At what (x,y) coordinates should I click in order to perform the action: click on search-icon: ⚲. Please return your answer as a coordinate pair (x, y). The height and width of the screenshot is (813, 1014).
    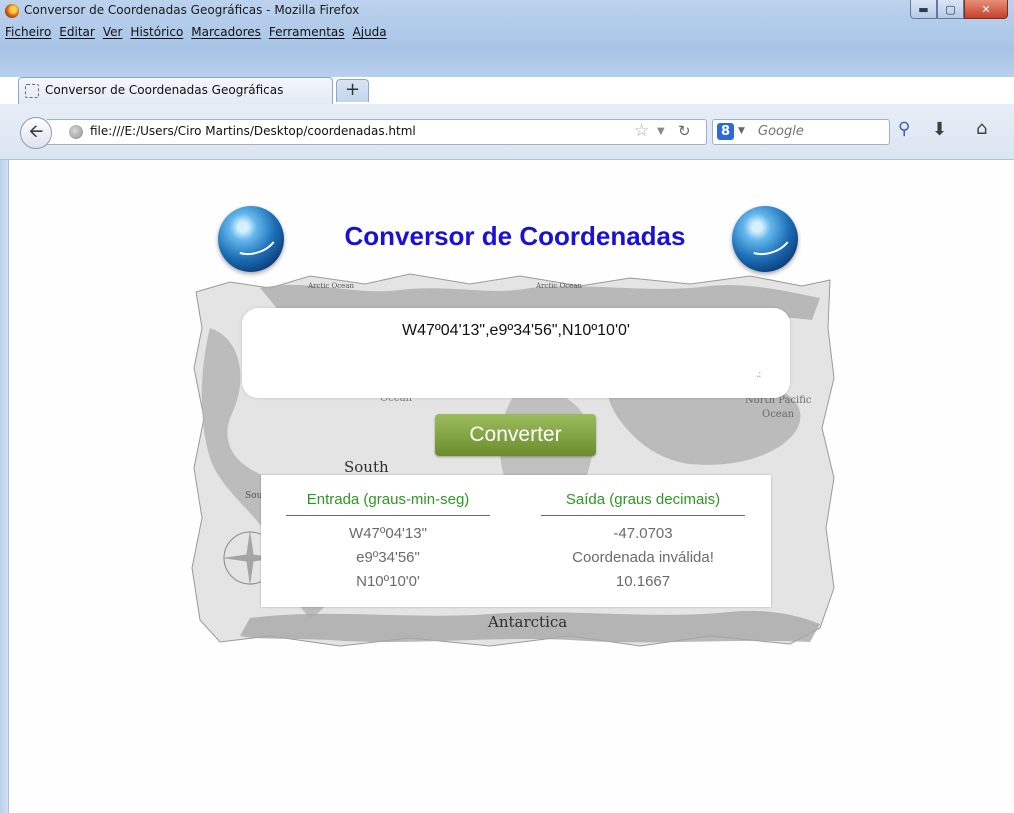
    Looking at the image, I should click on (904, 129).